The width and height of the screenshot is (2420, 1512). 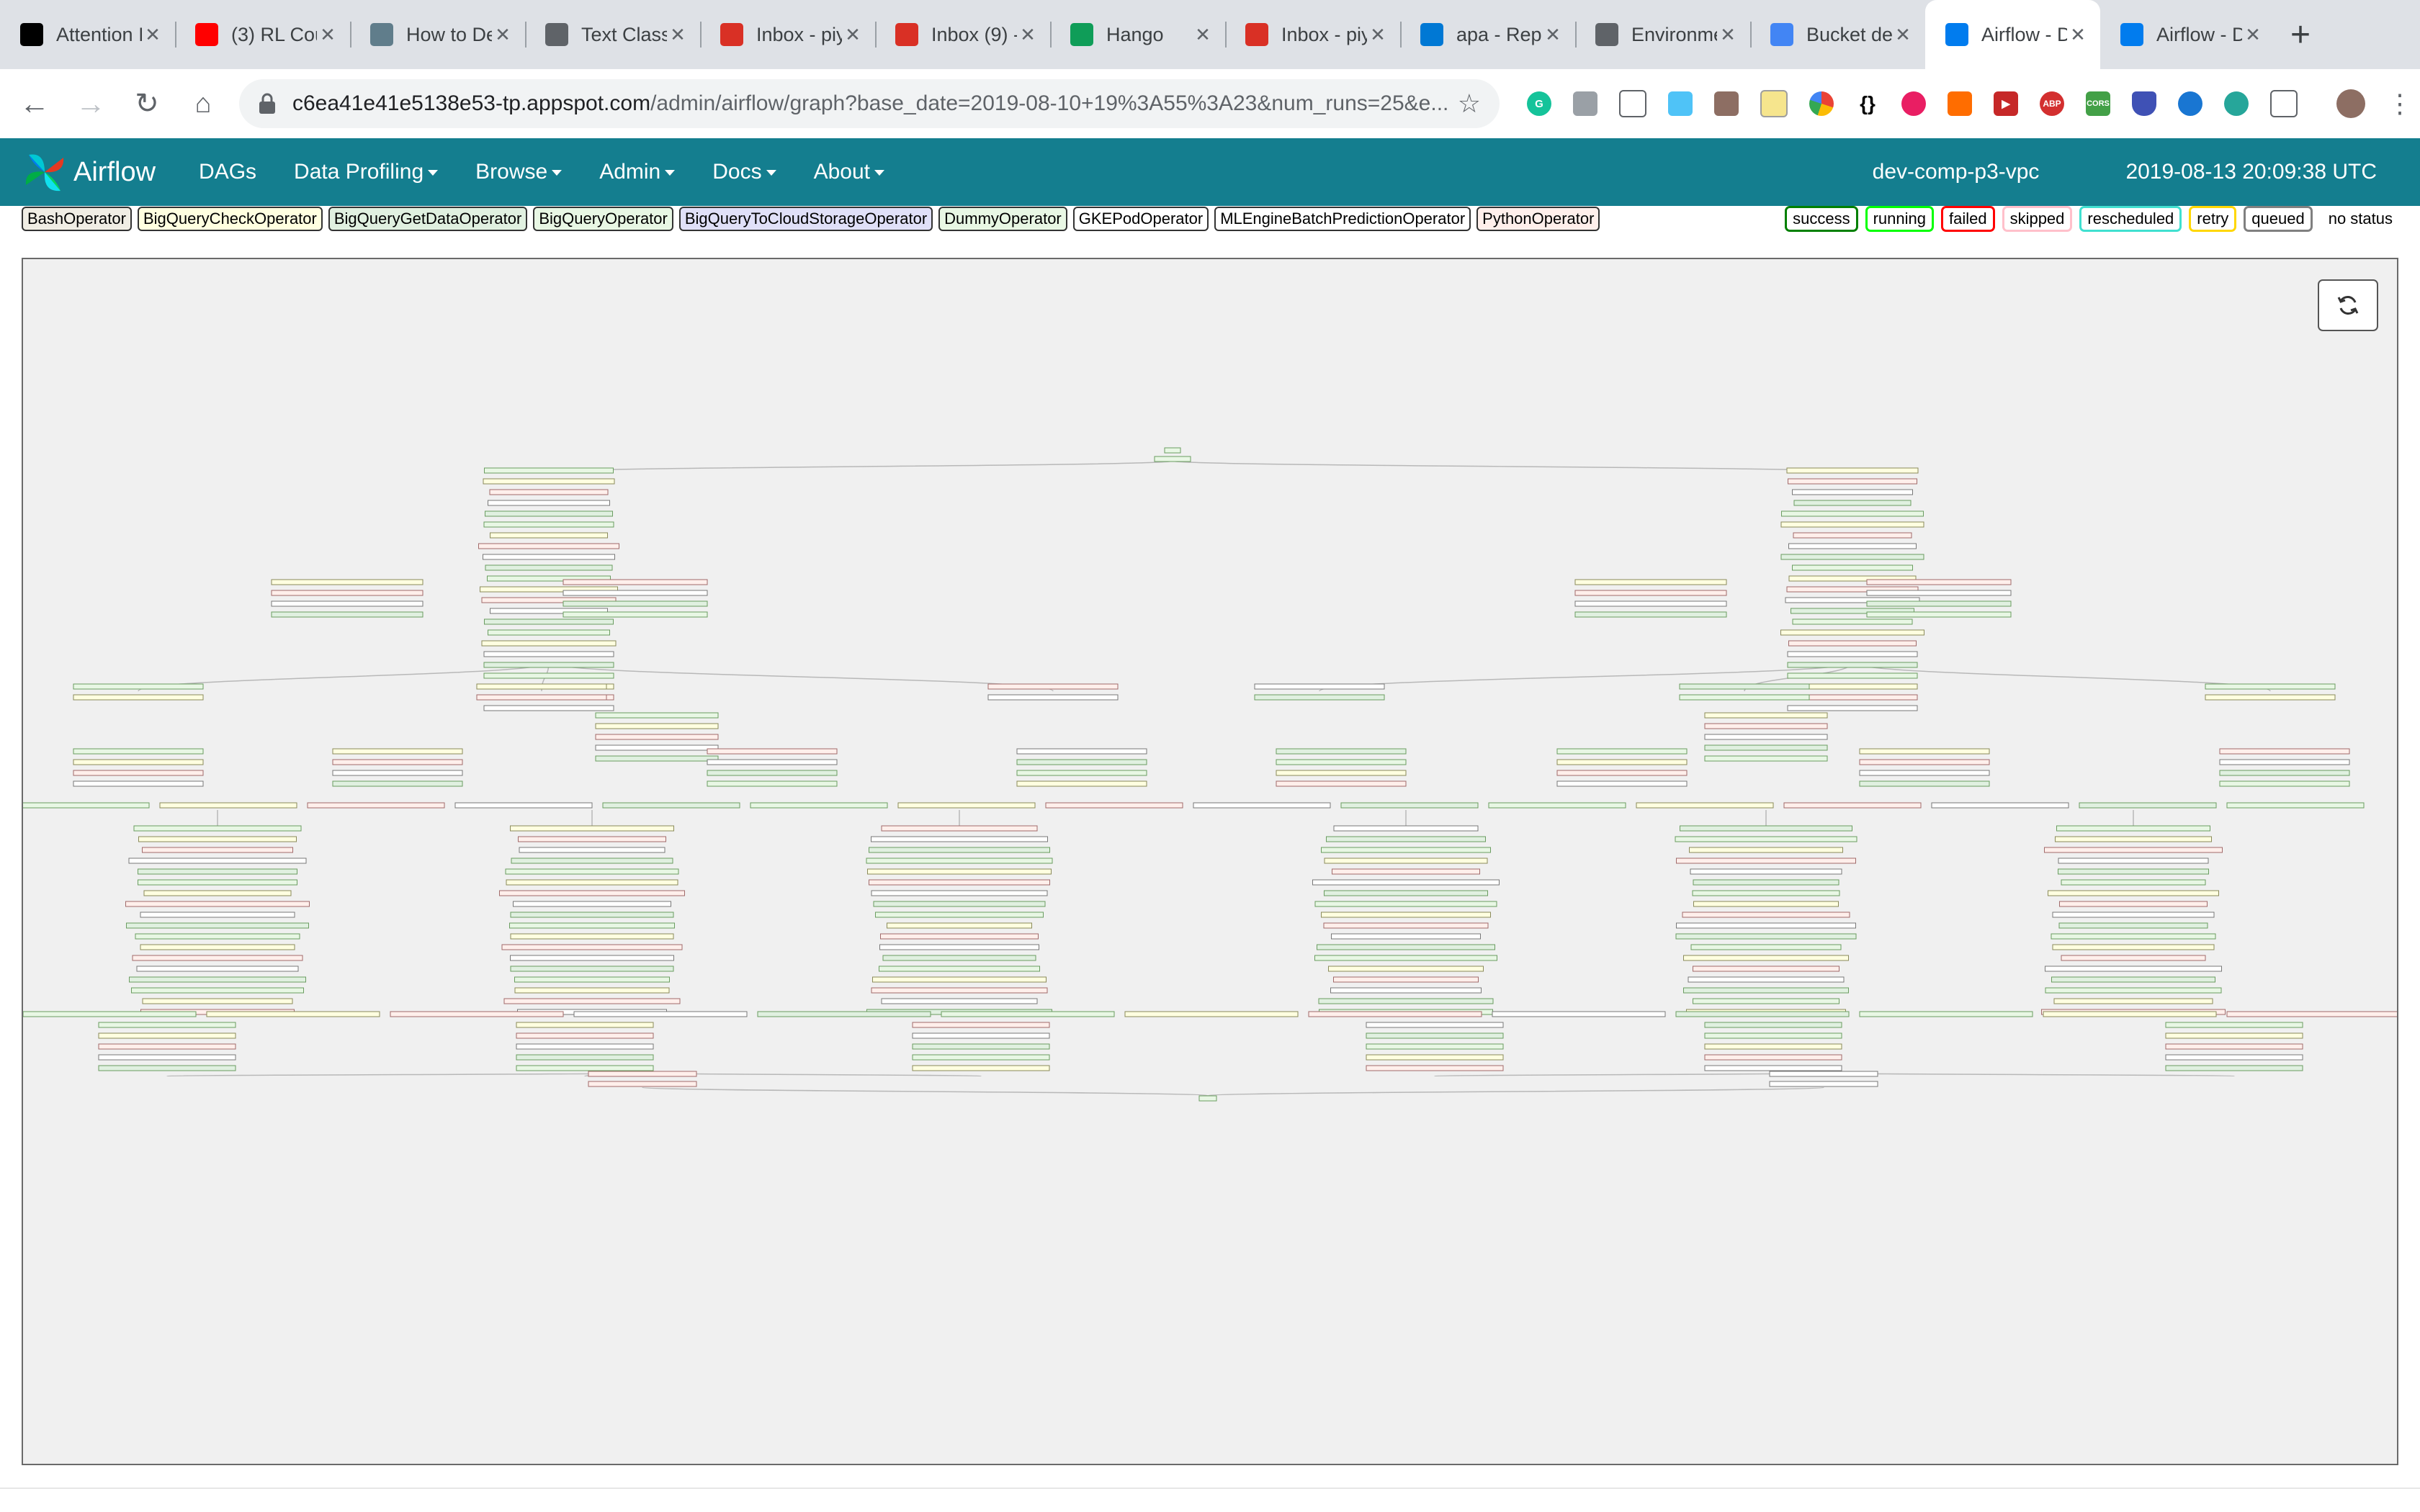 What do you see at coordinates (2213, 219) in the screenshot?
I see `state-legend-chip: retry` at bounding box center [2213, 219].